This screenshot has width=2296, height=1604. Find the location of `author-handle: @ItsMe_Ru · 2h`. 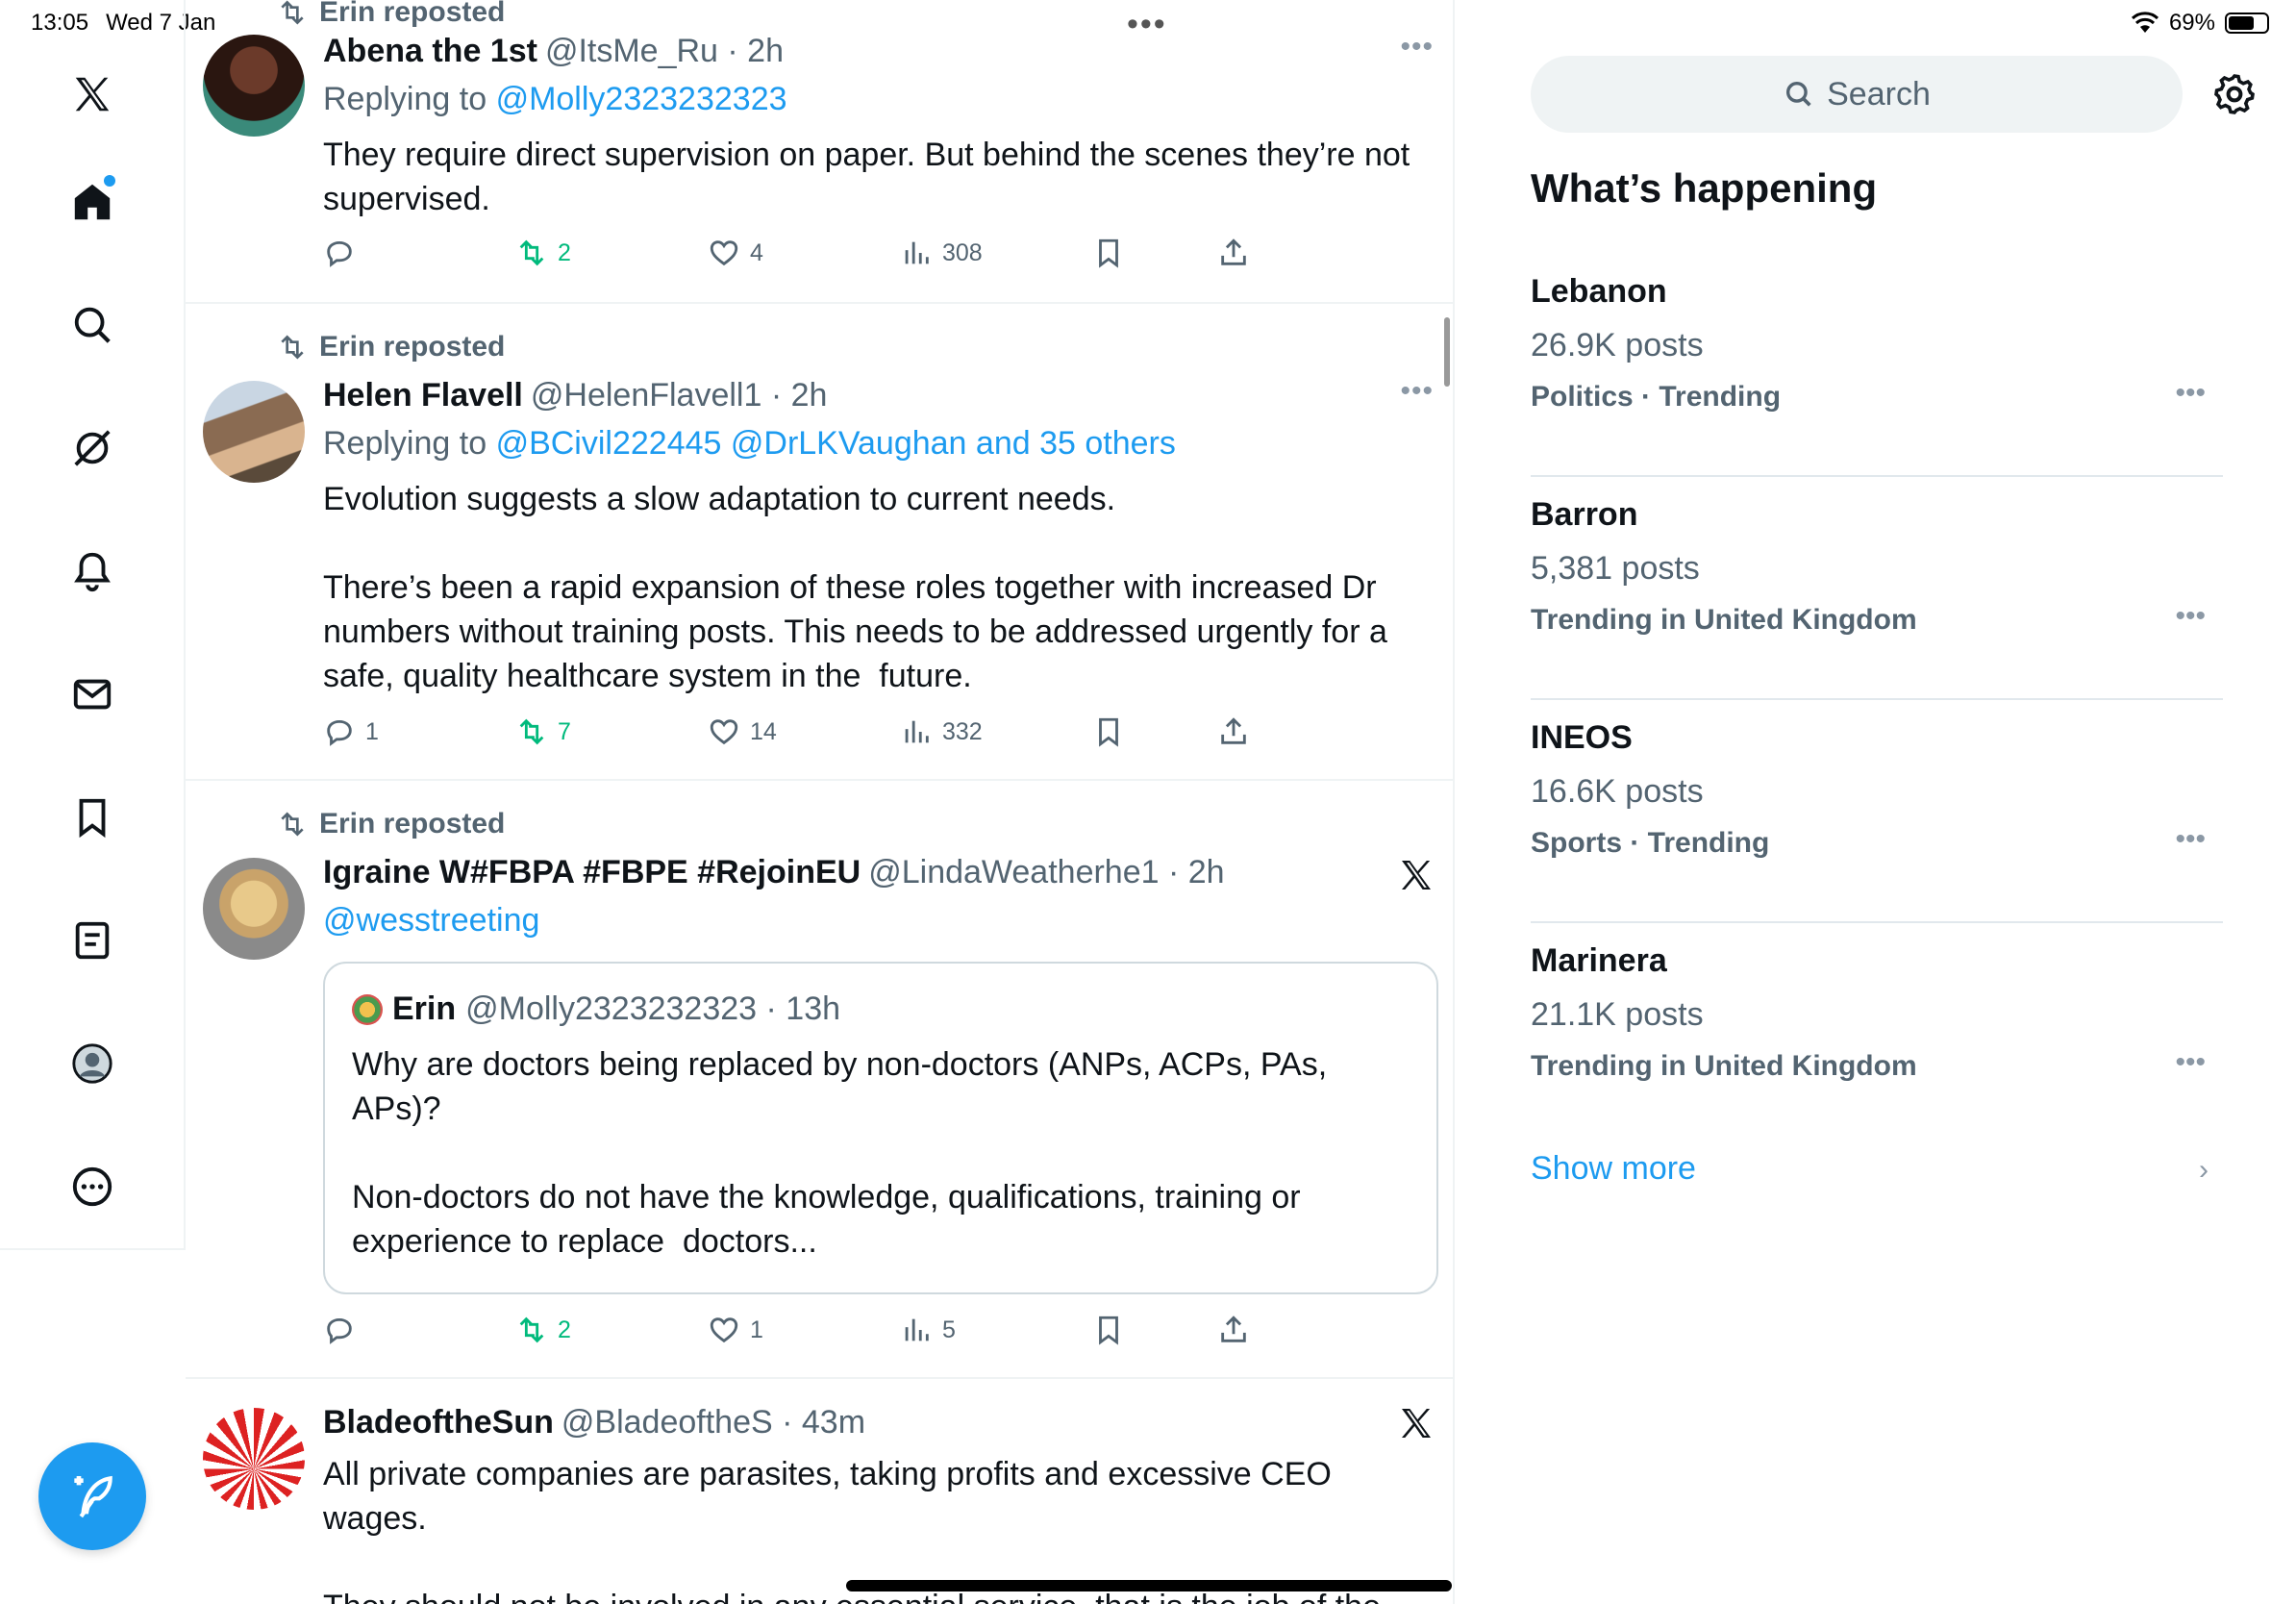

author-handle: @ItsMe_Ru · 2h is located at coordinates (664, 51).